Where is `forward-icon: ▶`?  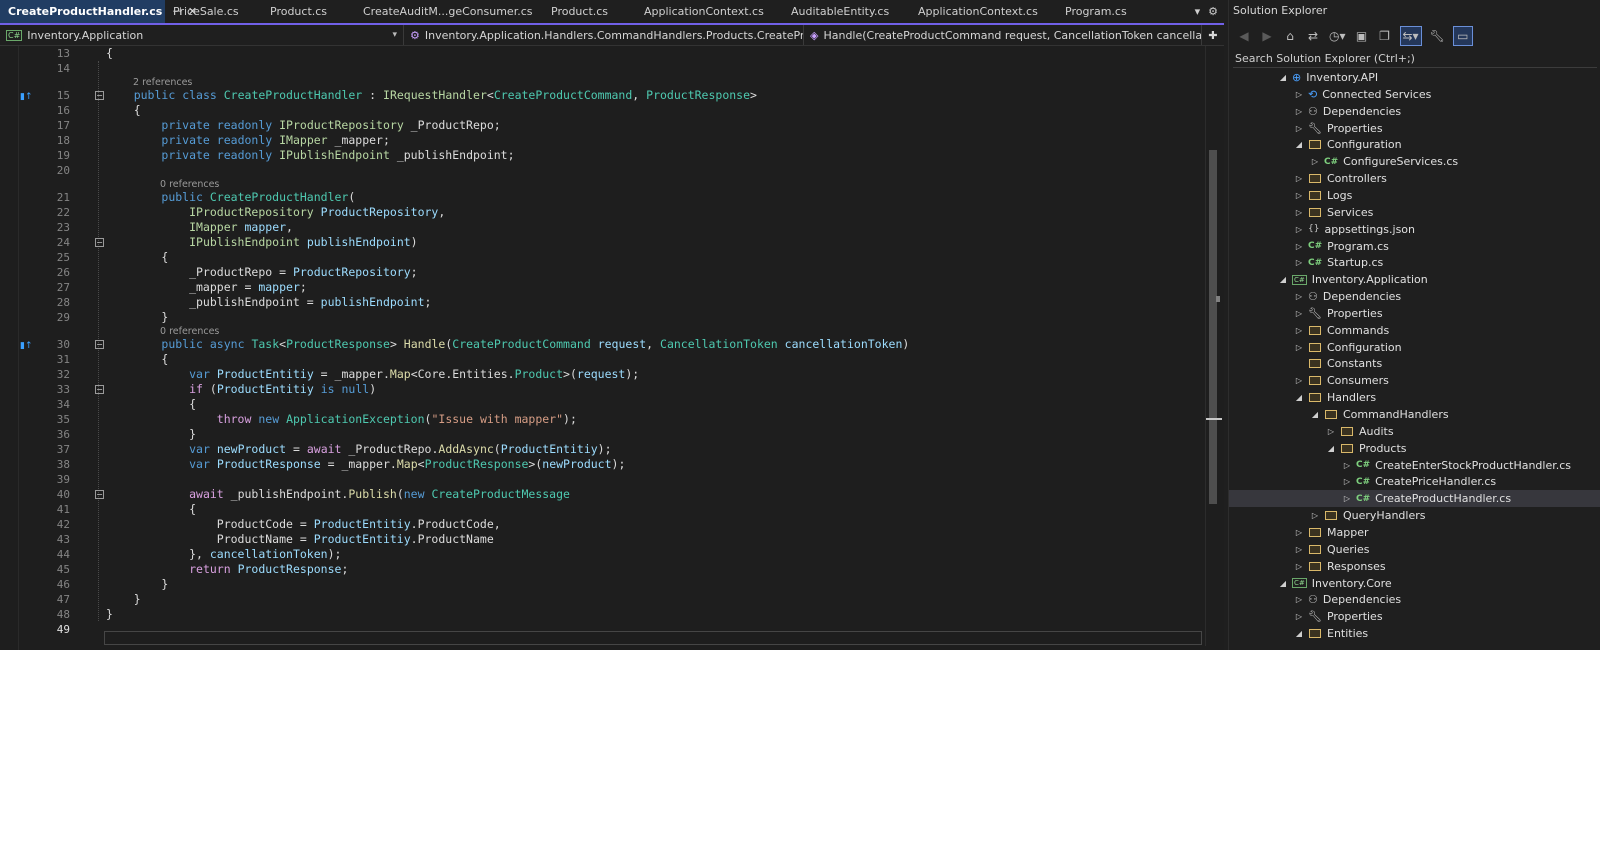 forward-icon: ▶ is located at coordinates (1267, 36).